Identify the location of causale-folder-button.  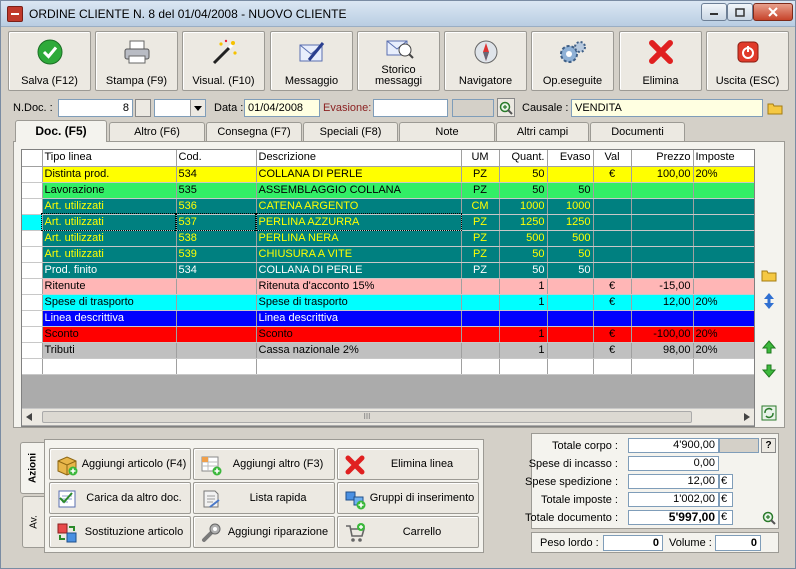
(775, 108).